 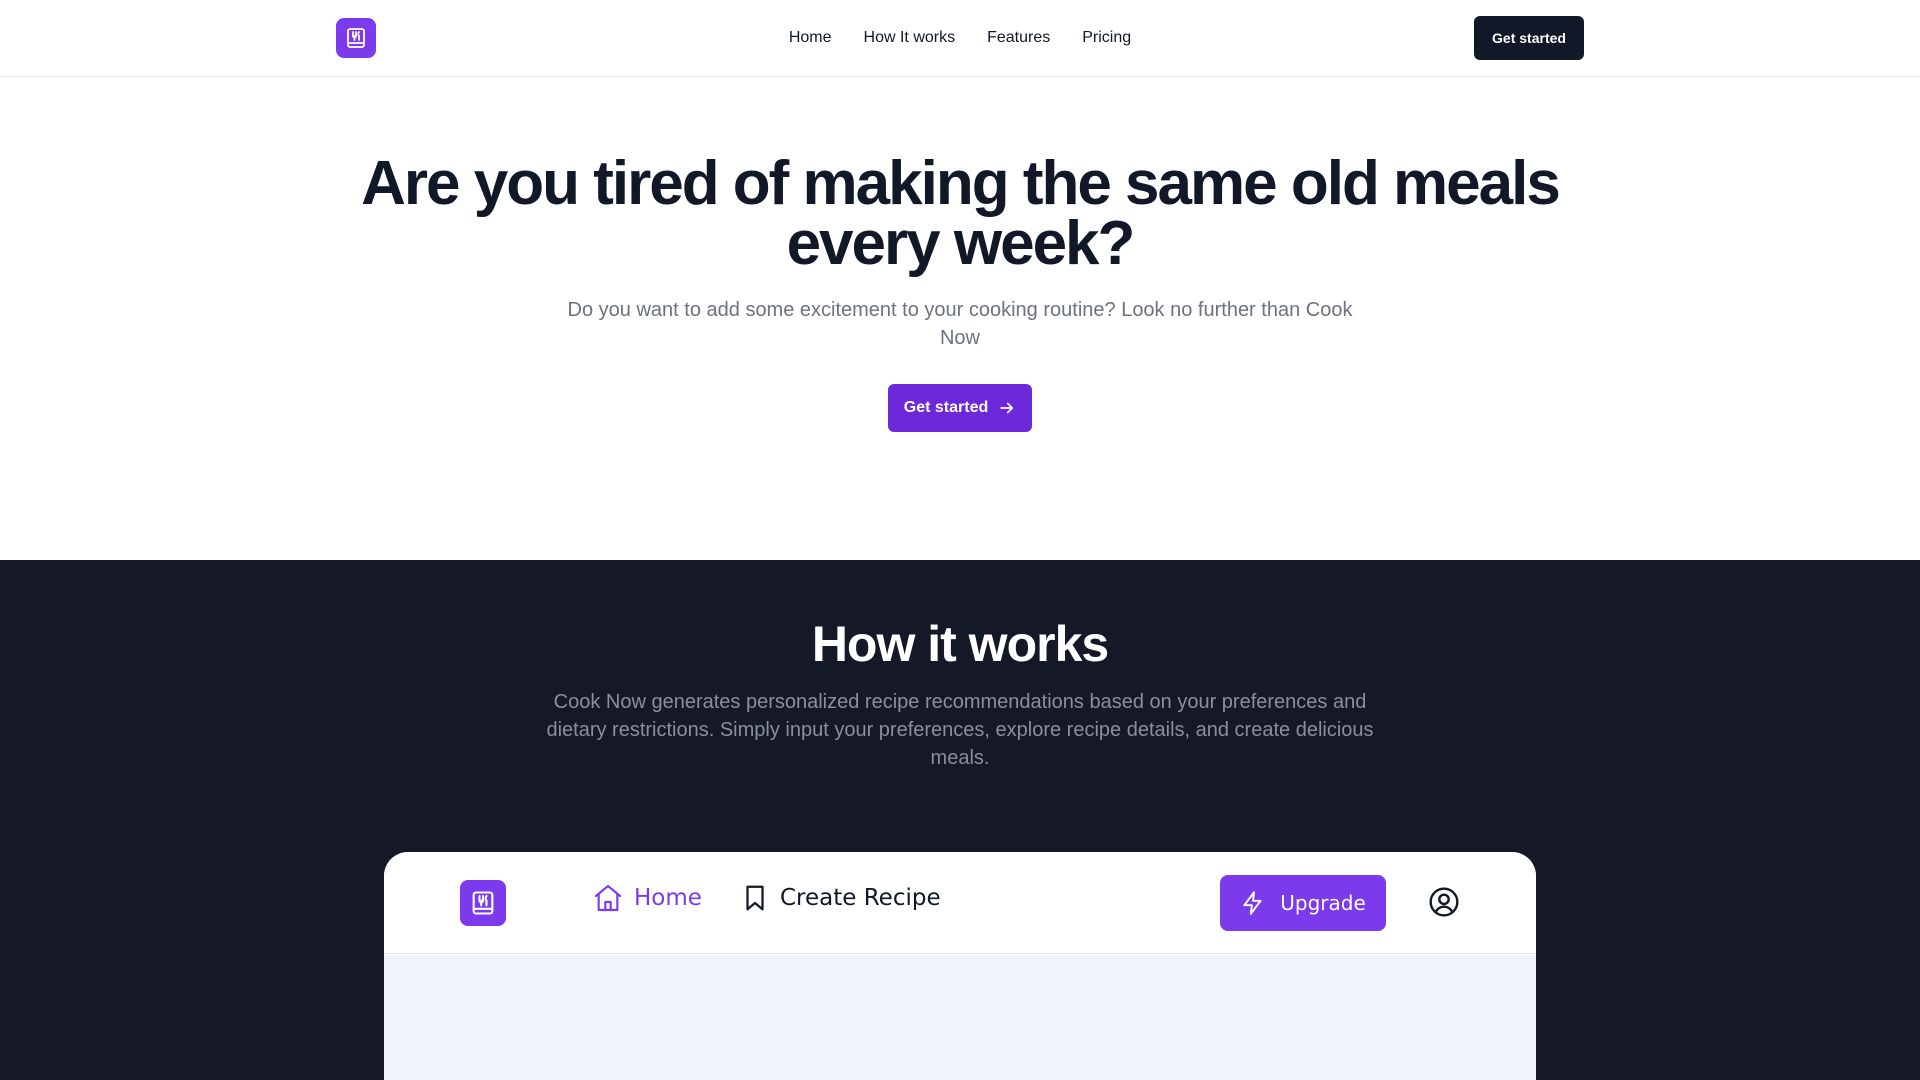 I want to click on logo, so click(x=356, y=38).